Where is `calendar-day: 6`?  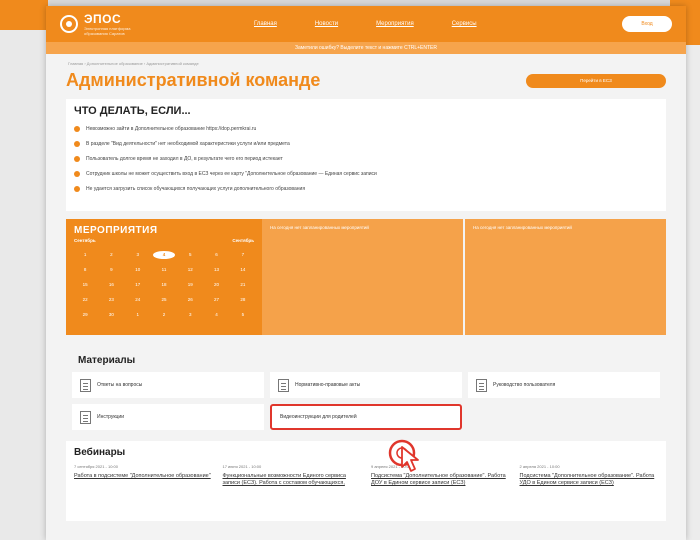
calendar-day: 6 is located at coordinates (216, 255).